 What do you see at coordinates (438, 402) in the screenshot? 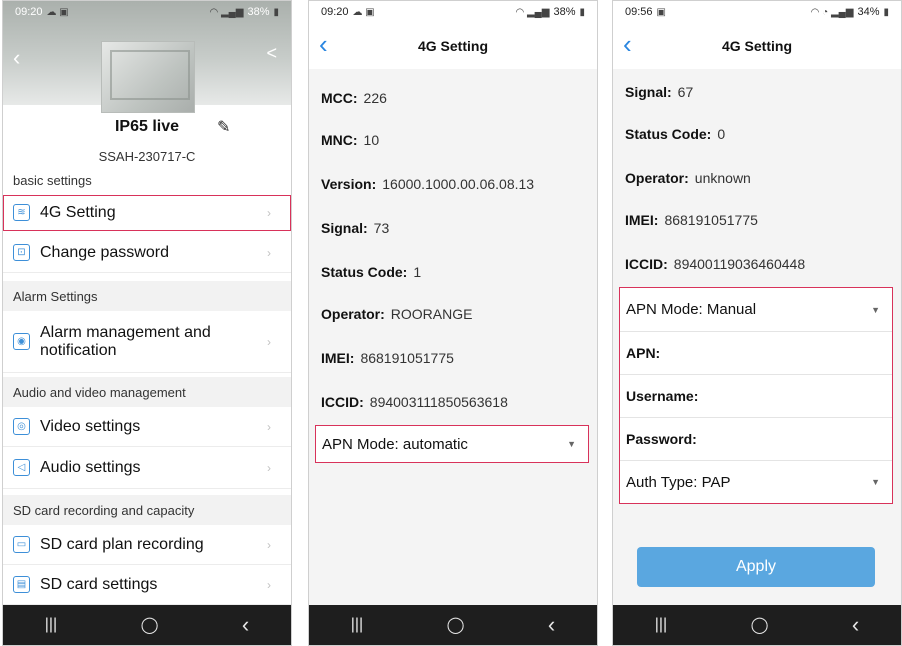
I see `field-value: 894003111850563618` at bounding box center [438, 402].